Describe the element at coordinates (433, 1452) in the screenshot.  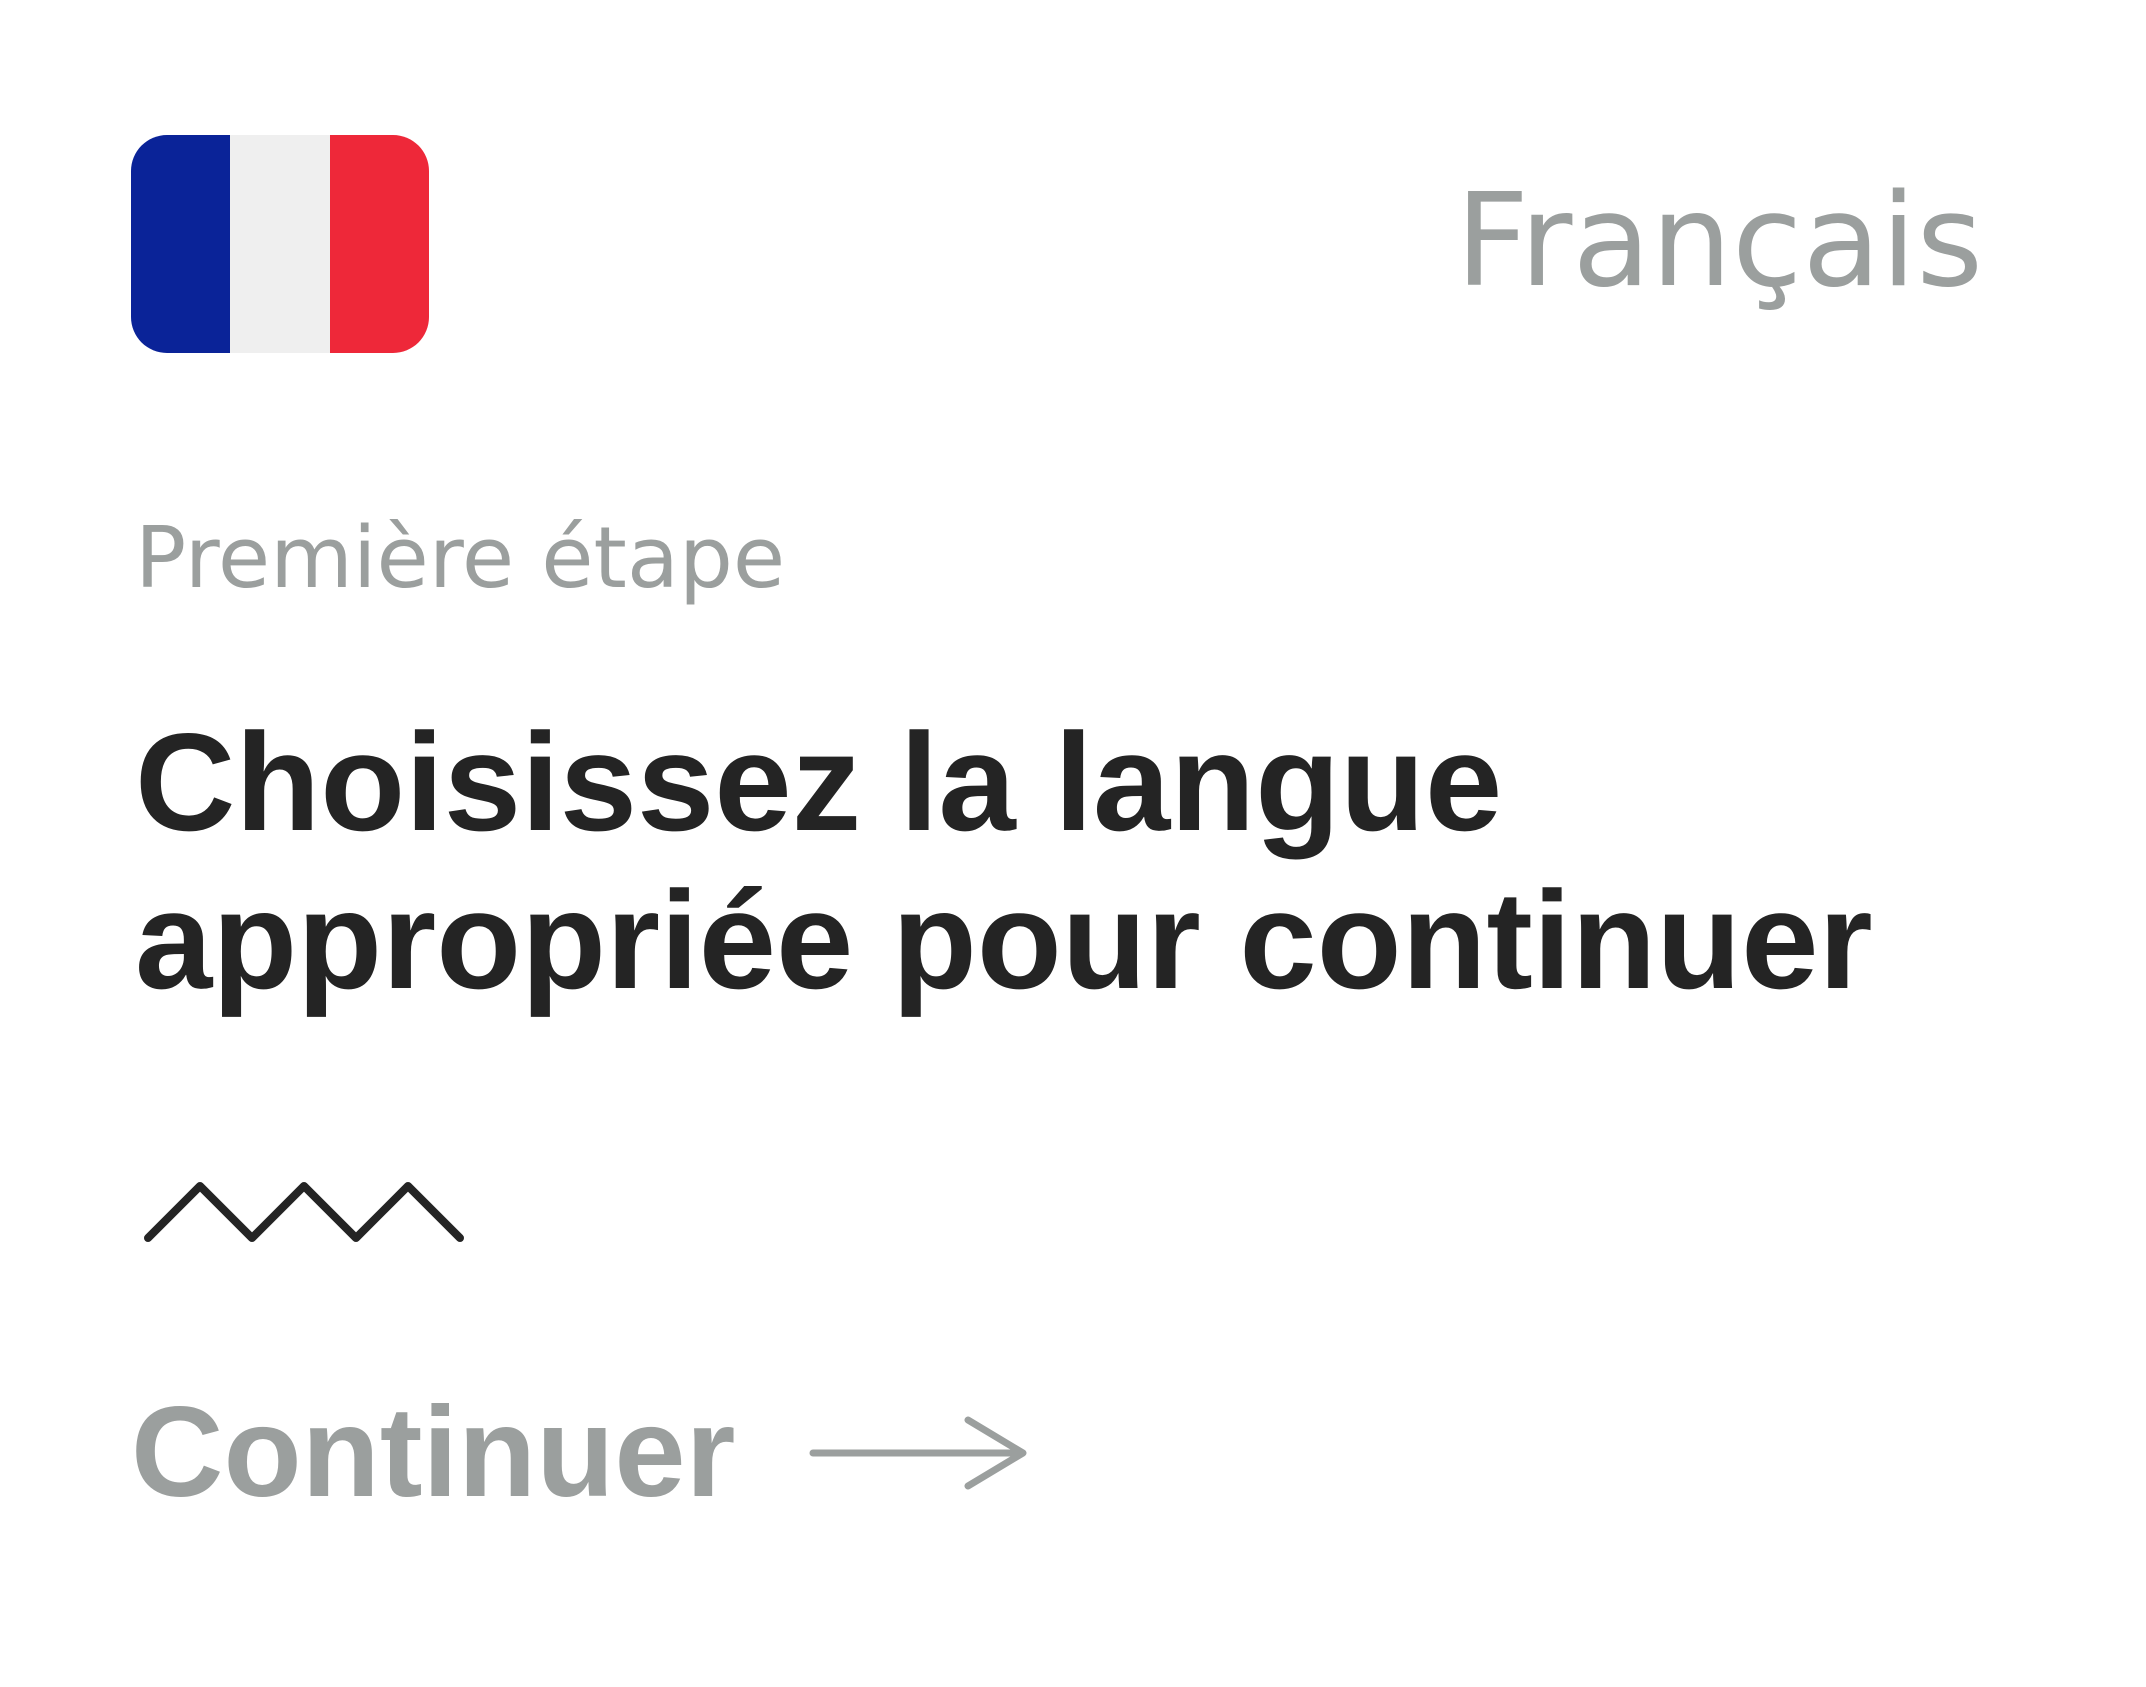
I see `continue-label: Continuer` at that location.